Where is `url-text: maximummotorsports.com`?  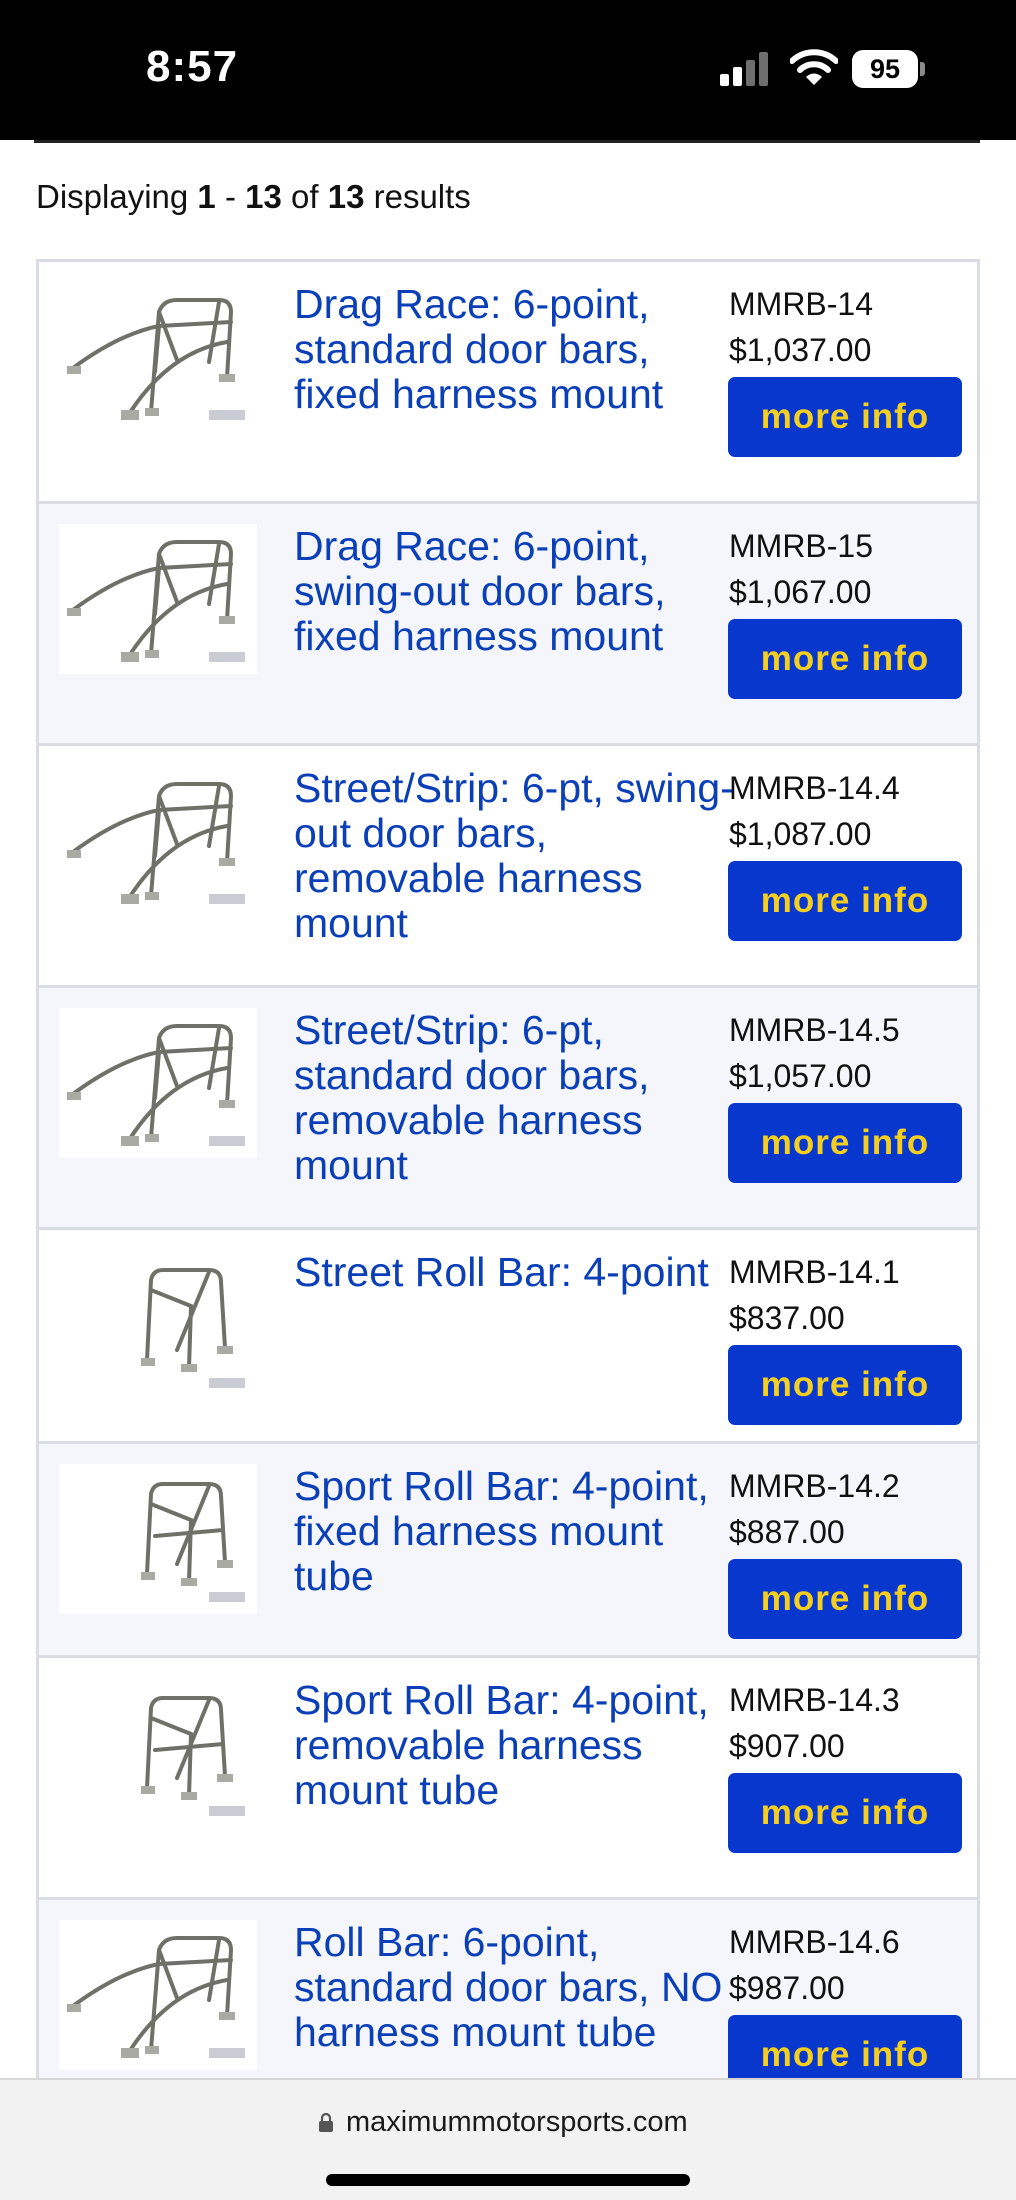 url-text: maximummotorsports.com is located at coordinates (517, 2122).